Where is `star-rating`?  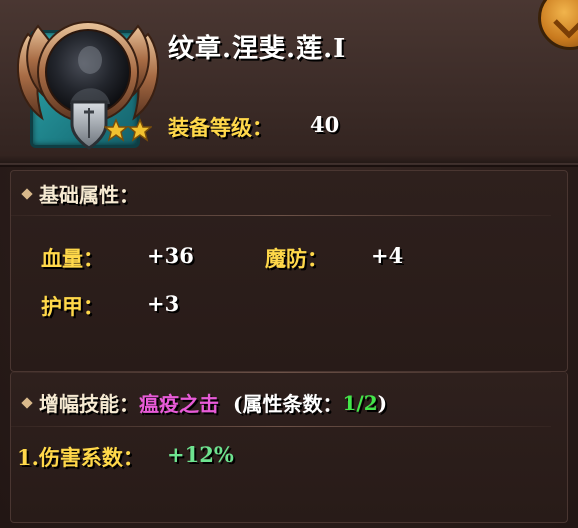 star-rating is located at coordinates (128, 130).